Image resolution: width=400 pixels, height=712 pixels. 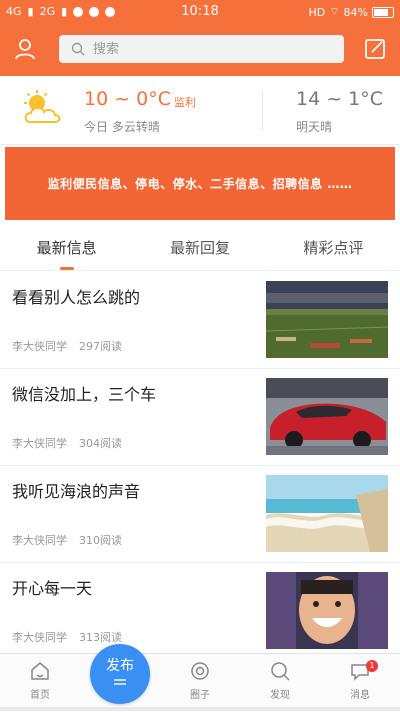 I want to click on beach-waves-image, so click(x=327, y=513).